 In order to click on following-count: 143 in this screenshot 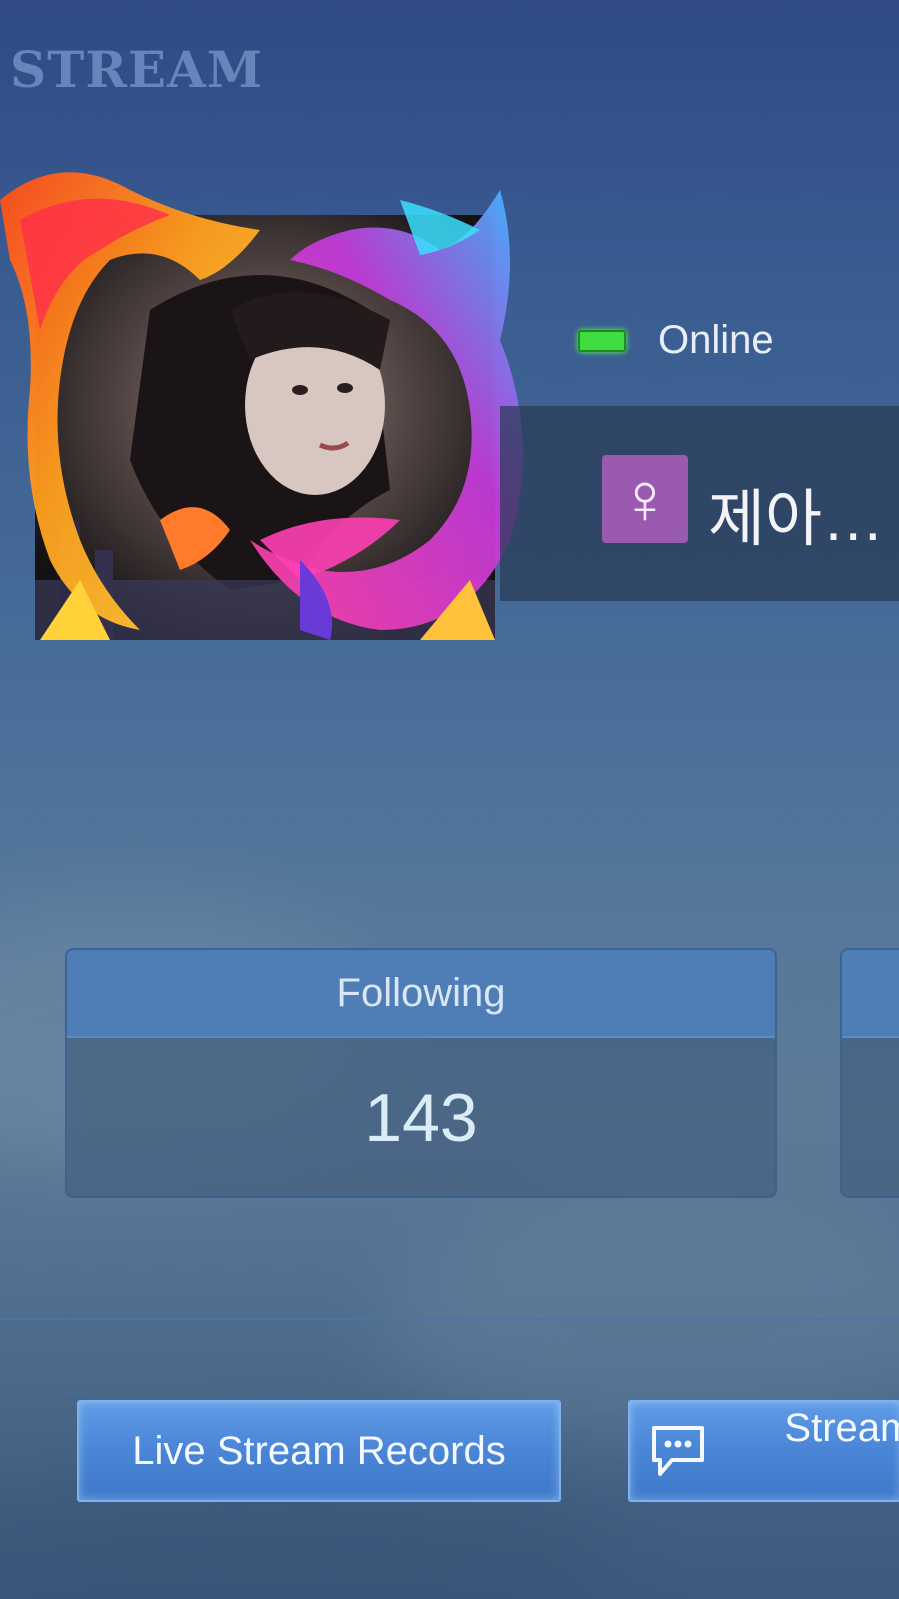, I will do `click(421, 1118)`.